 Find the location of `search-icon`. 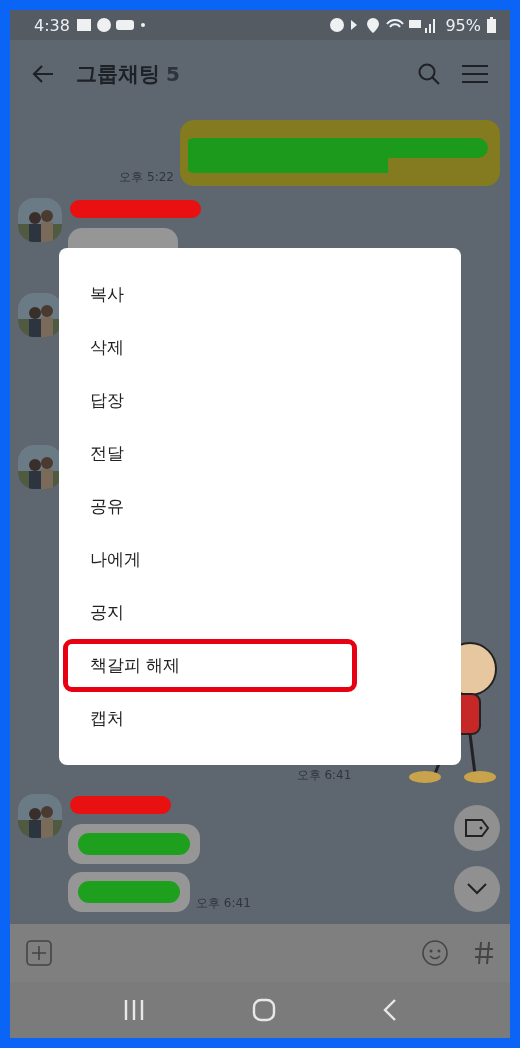

search-icon is located at coordinates (429, 74).